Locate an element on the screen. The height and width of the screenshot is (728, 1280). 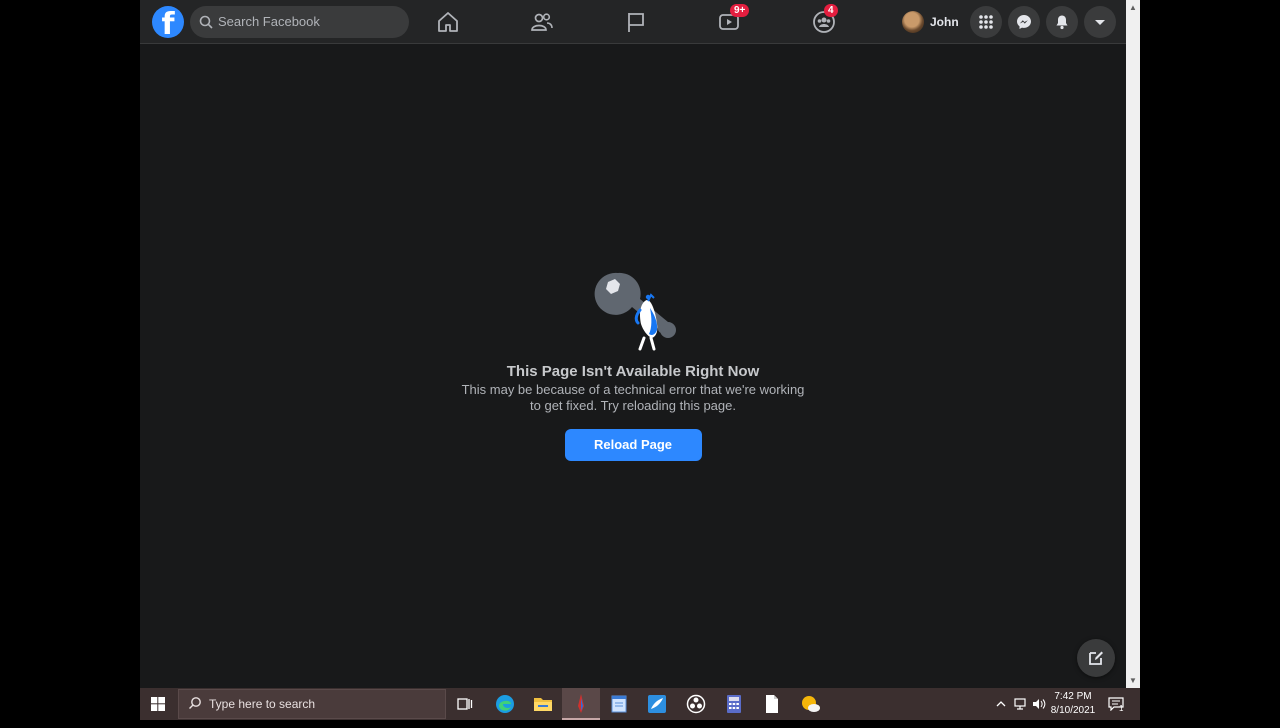
windows-taskbar: Type here to search 7:42 PM 8/10/2021 1 is located at coordinates (640, 704).